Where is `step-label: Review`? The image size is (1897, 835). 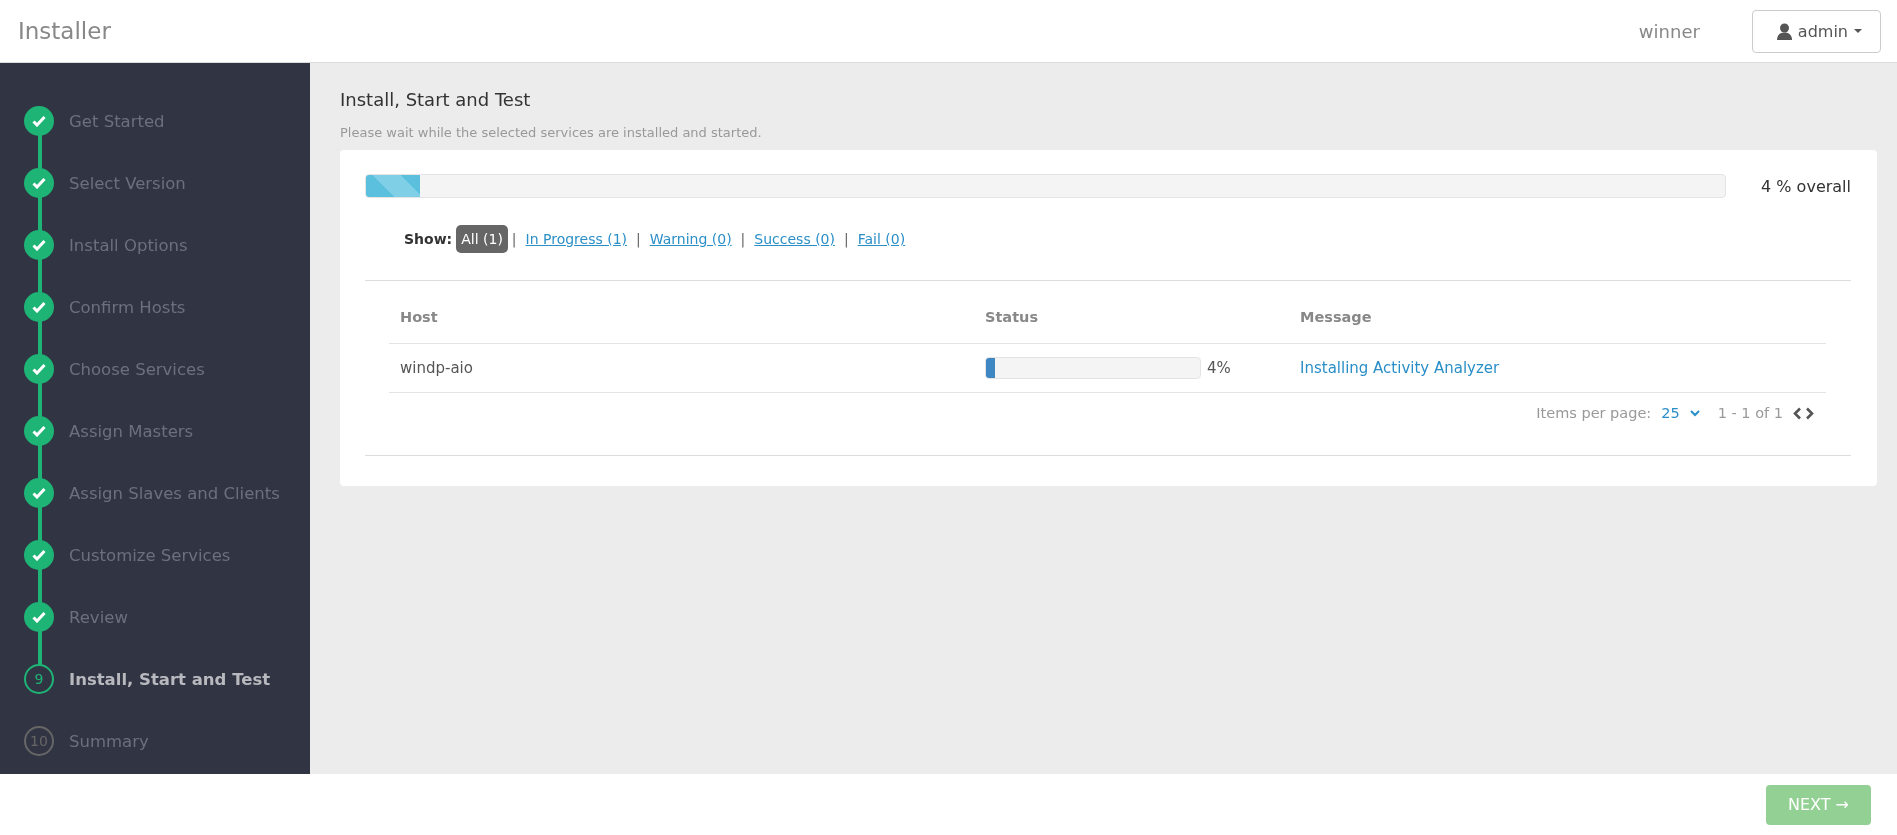 step-label: Review is located at coordinates (98, 617).